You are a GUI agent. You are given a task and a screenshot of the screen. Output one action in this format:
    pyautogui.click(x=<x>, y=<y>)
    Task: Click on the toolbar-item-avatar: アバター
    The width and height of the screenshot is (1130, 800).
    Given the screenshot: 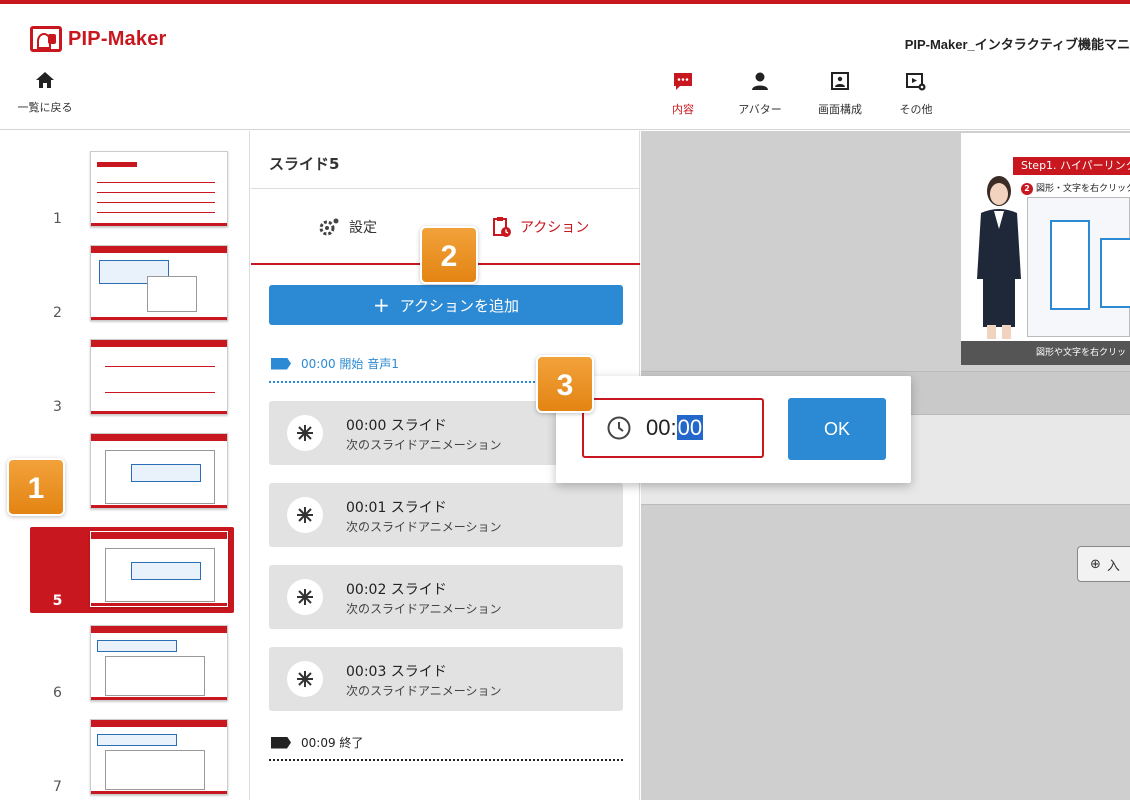 What is the action you would take?
    pyautogui.click(x=760, y=93)
    